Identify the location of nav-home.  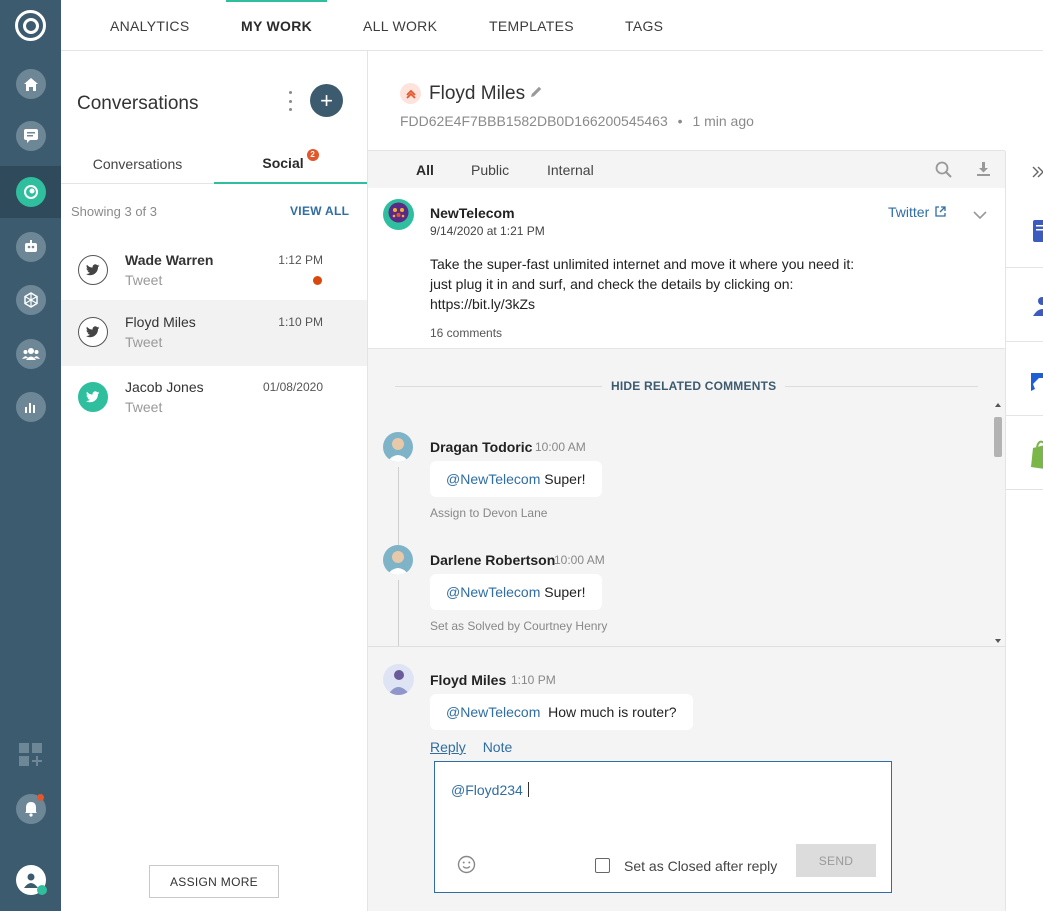
(30, 84).